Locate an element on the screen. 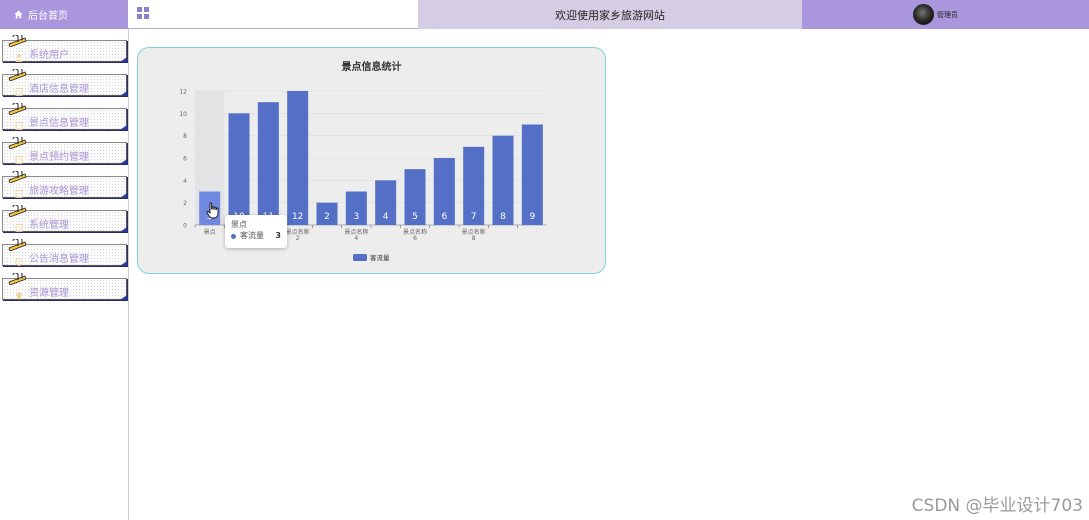  tooltip-value: 3 is located at coordinates (278, 235).